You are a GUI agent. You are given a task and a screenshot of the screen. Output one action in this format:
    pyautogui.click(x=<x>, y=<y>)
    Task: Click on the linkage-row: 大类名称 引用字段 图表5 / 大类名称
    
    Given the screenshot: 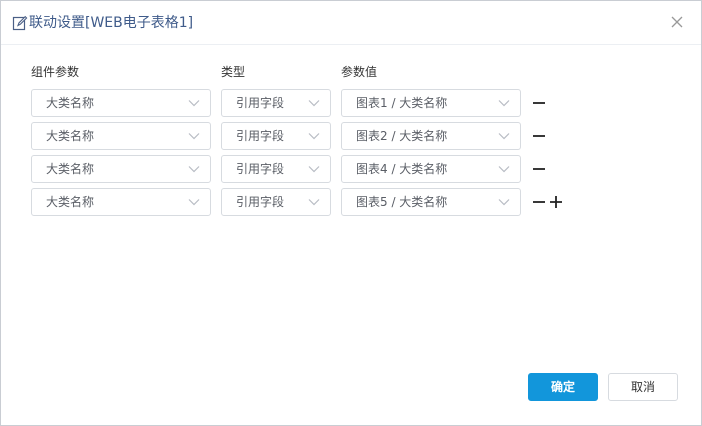 What is the action you would take?
    pyautogui.click(x=351, y=202)
    